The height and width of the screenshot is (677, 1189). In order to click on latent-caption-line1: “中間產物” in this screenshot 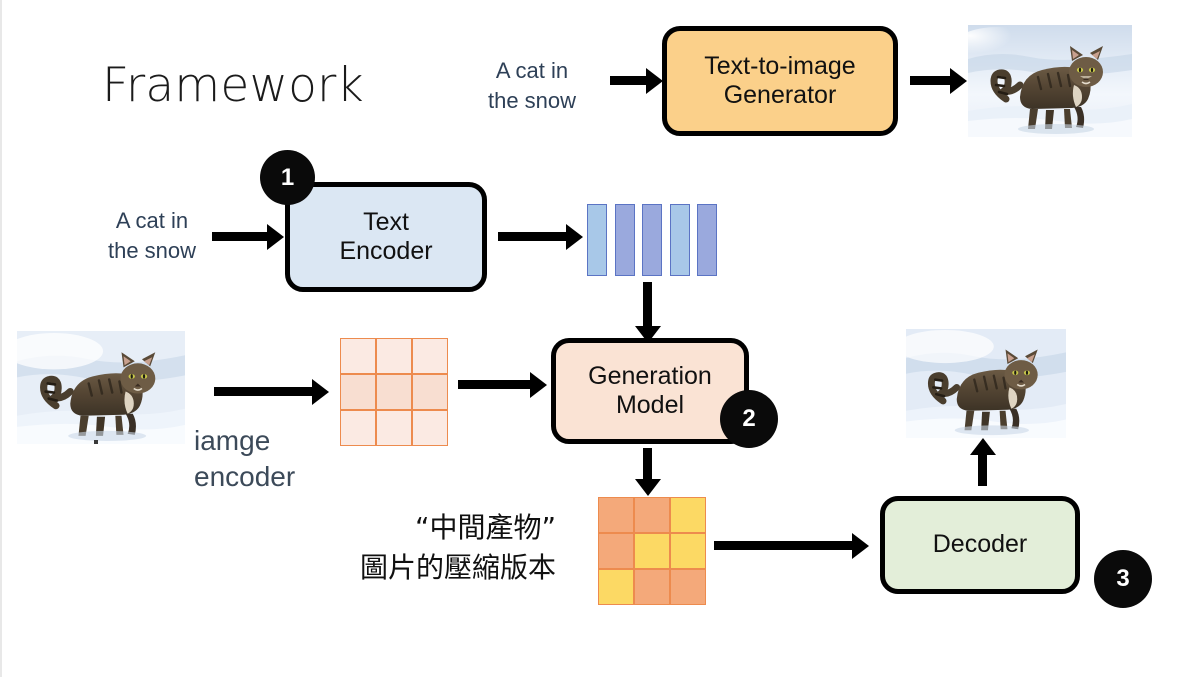, I will do `click(486, 527)`.